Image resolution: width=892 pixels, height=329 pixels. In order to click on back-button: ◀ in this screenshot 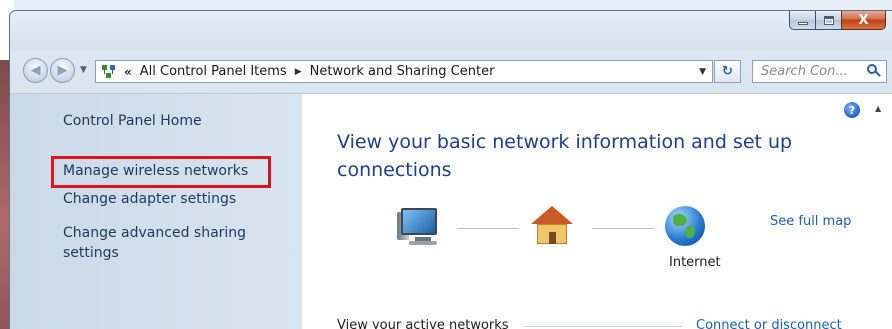, I will do `click(35, 70)`.